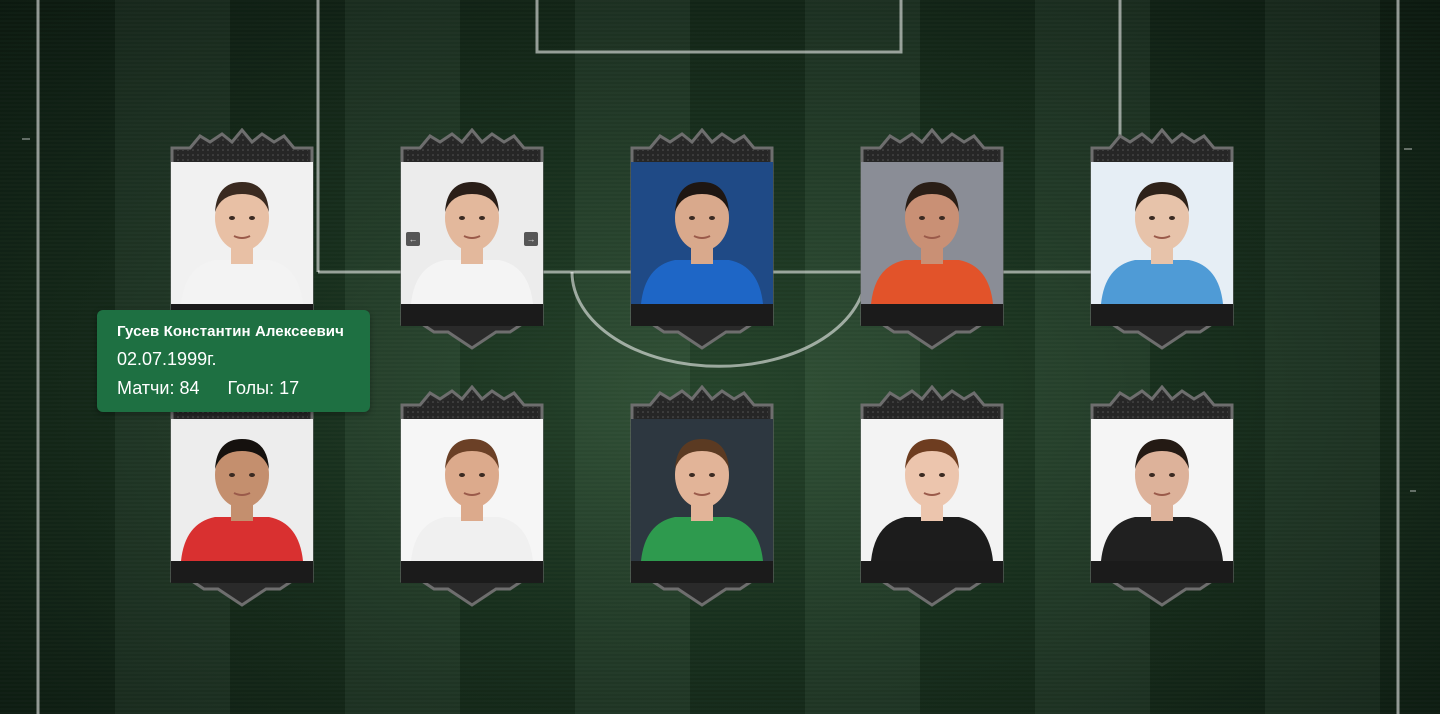  Describe the element at coordinates (158, 388) in the screenshot. I see `player-matches: Матчи: 84` at that location.